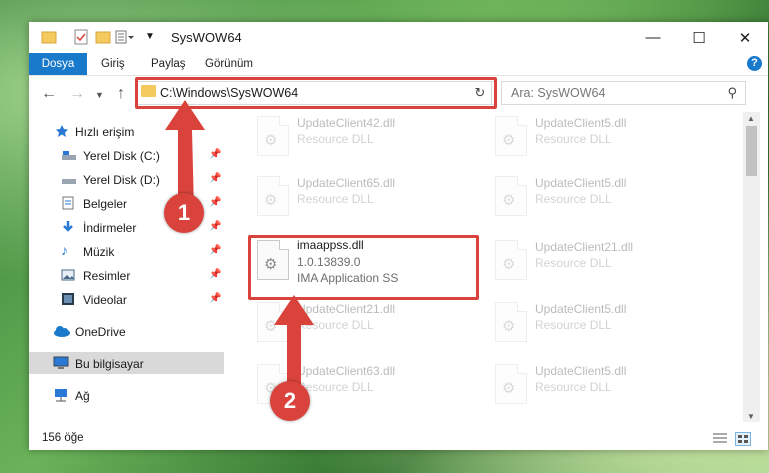 This screenshot has height=473, width=769. Describe the element at coordinates (346, 123) in the screenshot. I see `file-name: UpdateClient42.dll` at that location.